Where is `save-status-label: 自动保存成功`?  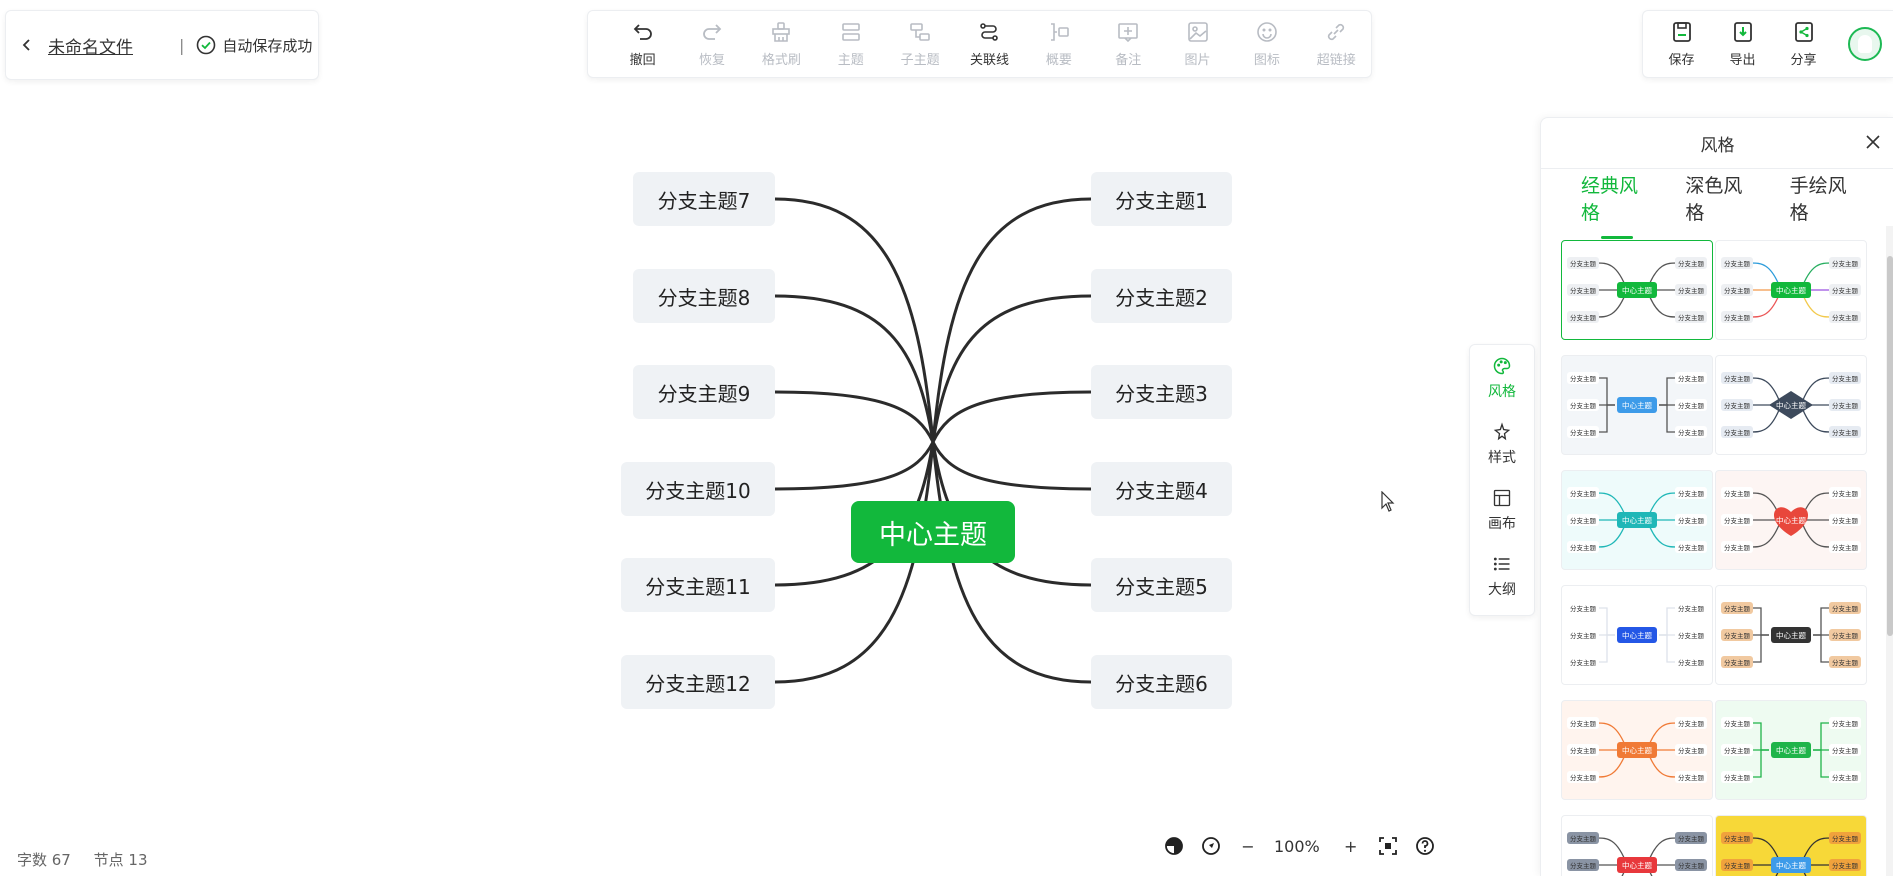 save-status-label: 自动保存成功 is located at coordinates (267, 45).